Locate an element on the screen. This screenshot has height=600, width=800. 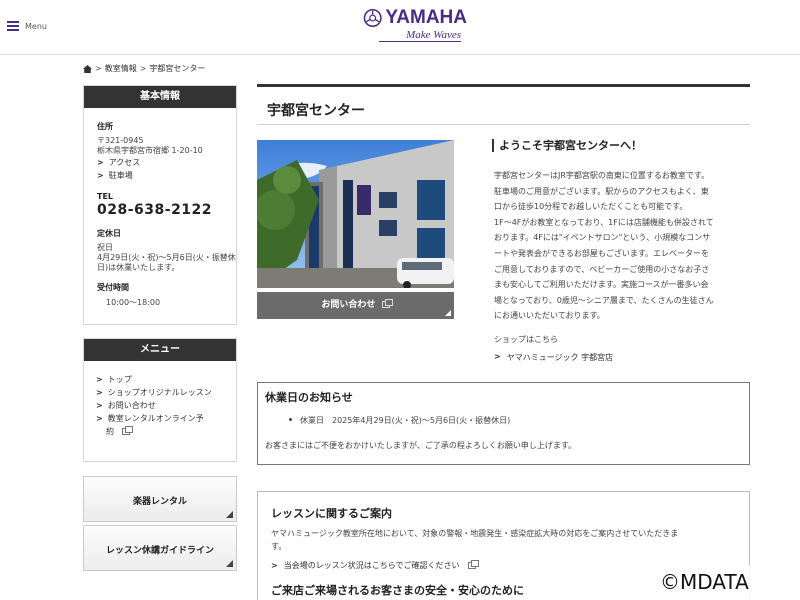
hamburger-icon is located at coordinates (13, 26).